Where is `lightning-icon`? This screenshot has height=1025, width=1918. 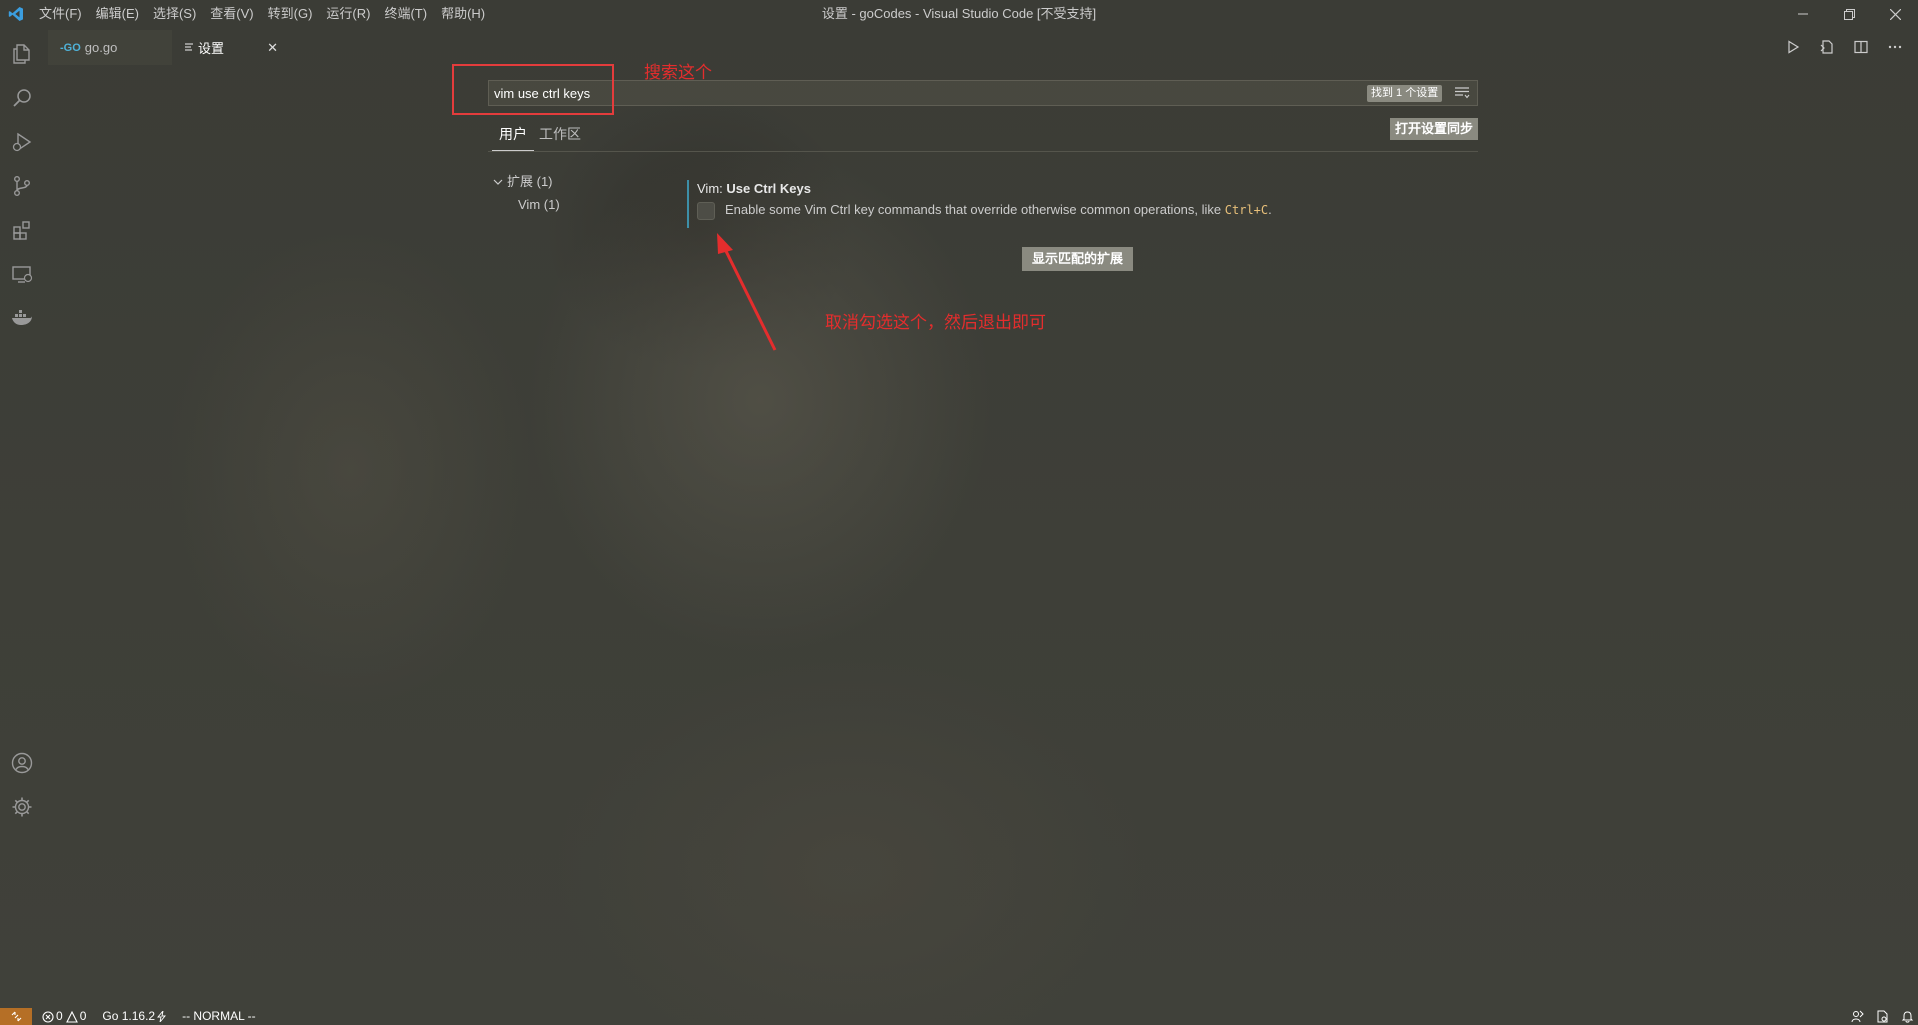 lightning-icon is located at coordinates (162, 1016).